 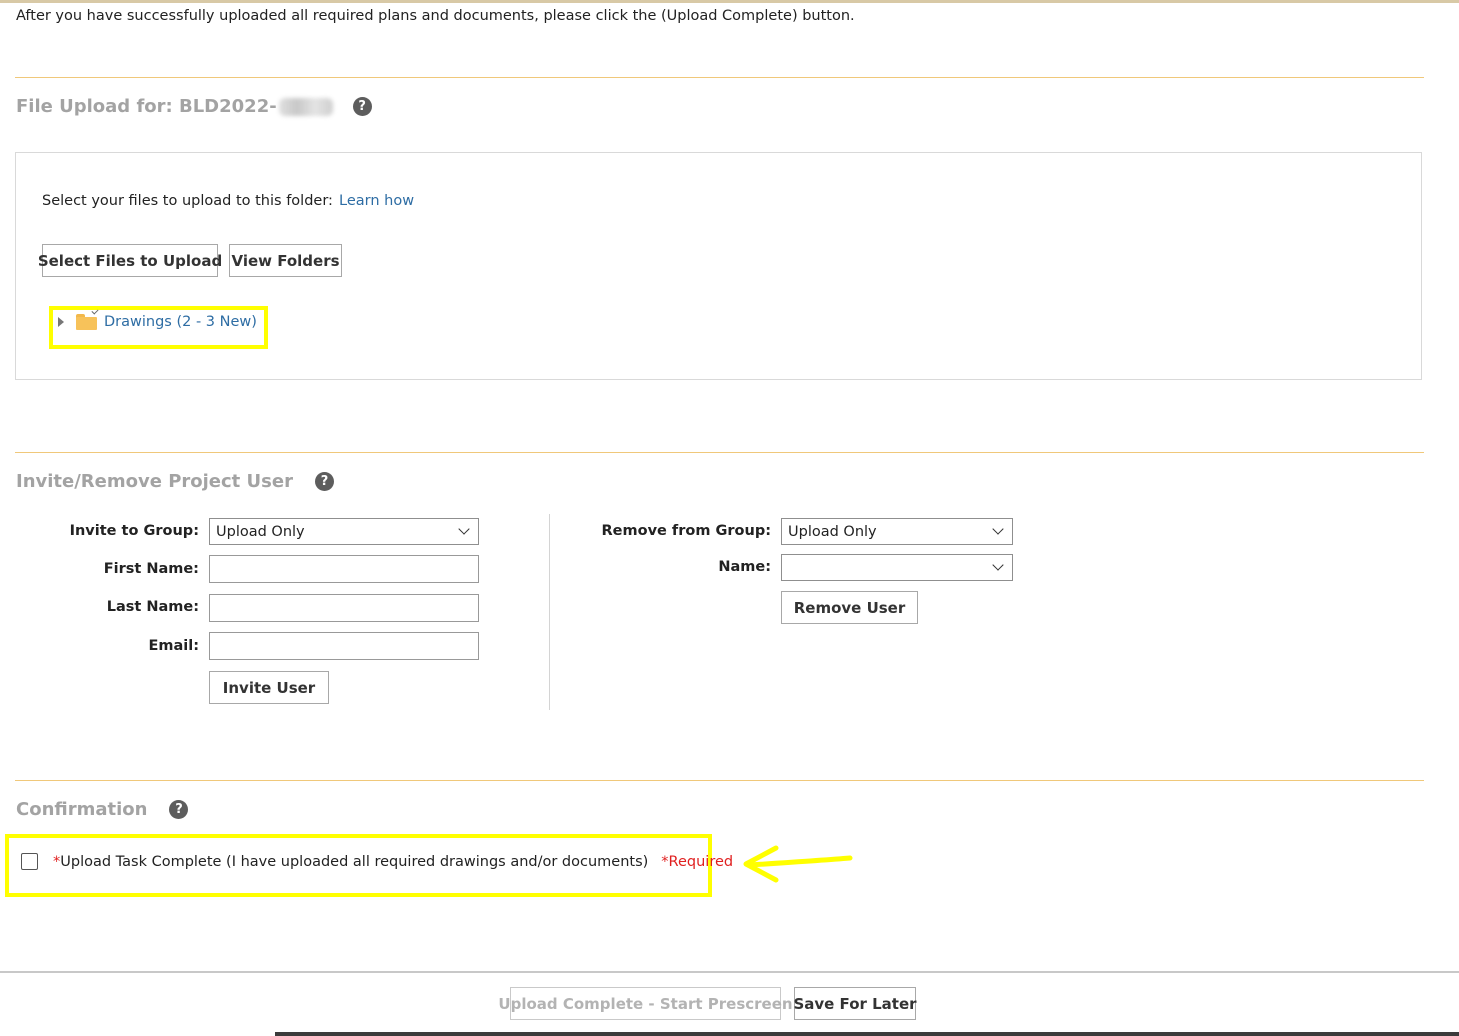 What do you see at coordinates (87, 318) in the screenshot?
I see `folder-icon` at bounding box center [87, 318].